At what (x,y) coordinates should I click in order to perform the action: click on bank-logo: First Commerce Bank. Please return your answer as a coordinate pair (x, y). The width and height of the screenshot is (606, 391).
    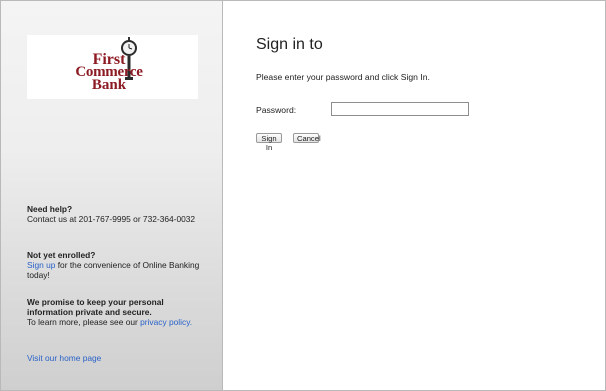
    Looking at the image, I should click on (112, 67).